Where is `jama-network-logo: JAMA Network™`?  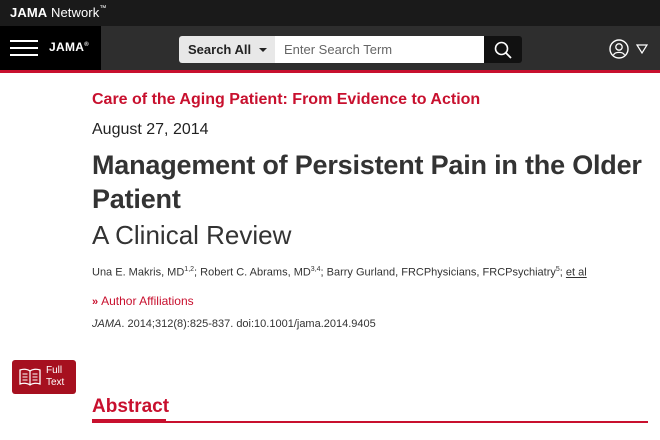 jama-network-logo: JAMA Network™ is located at coordinates (58, 12).